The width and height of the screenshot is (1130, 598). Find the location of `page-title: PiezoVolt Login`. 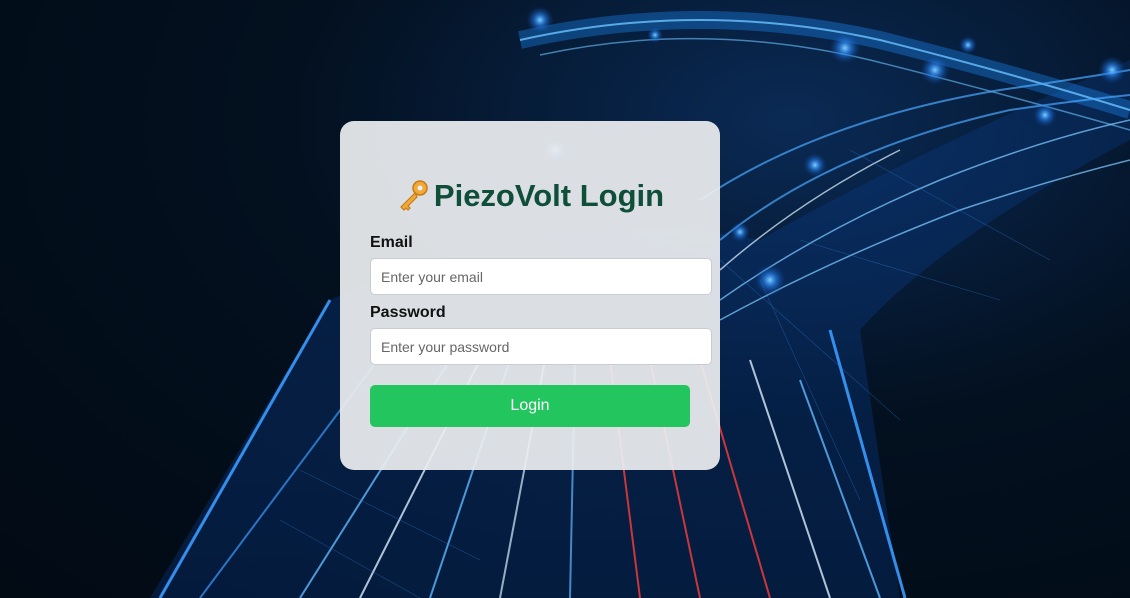

page-title: PiezoVolt Login is located at coordinates (530, 196).